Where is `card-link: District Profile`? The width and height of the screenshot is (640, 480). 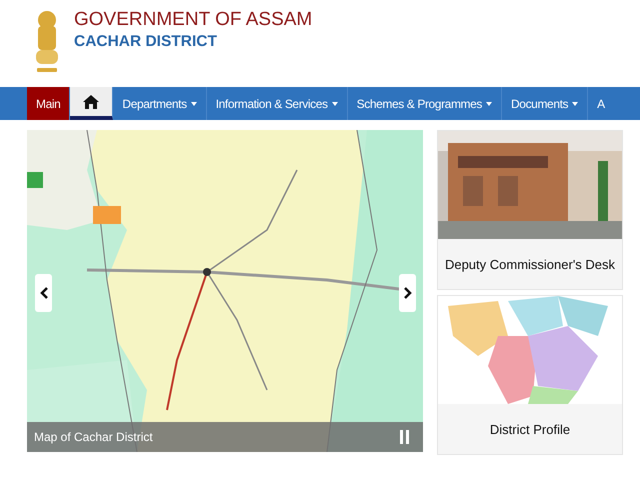 card-link: District Profile is located at coordinates (530, 429).